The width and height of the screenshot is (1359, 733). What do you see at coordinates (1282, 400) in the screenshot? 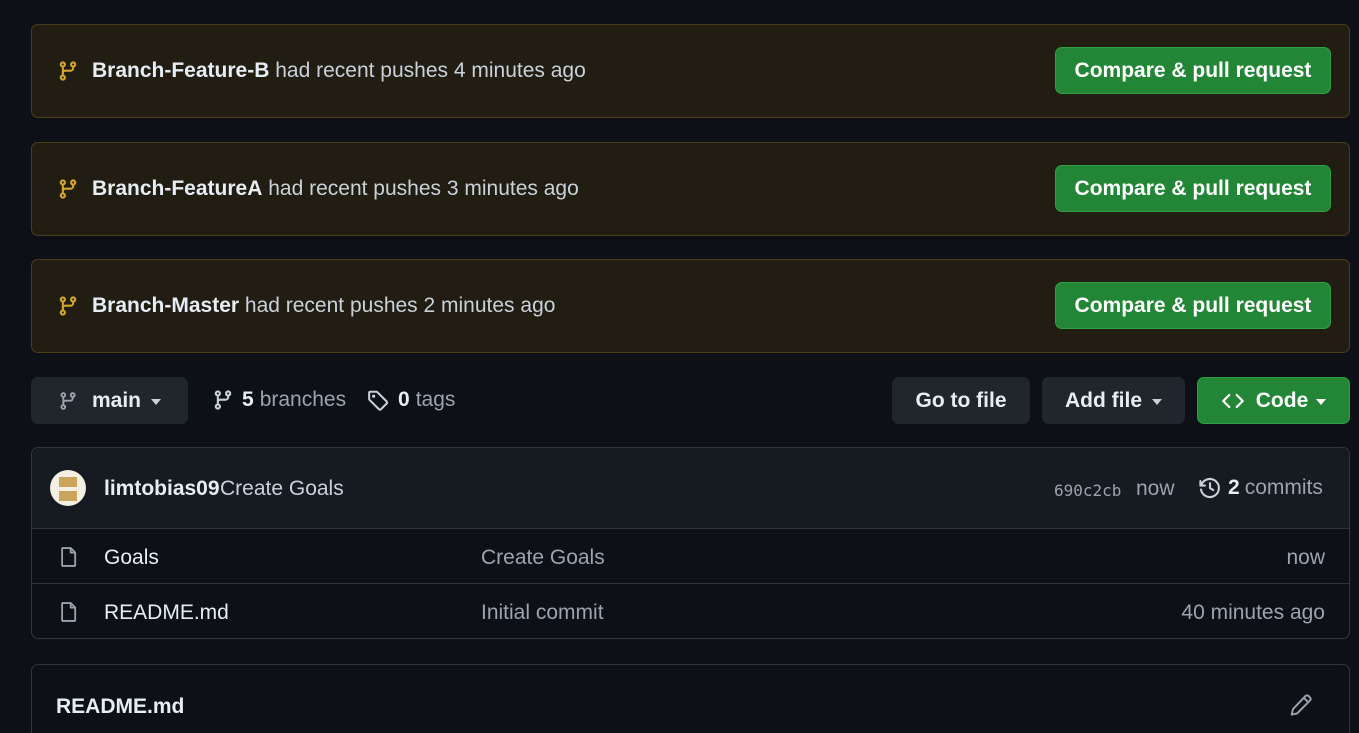
I see `code-label: Code` at bounding box center [1282, 400].